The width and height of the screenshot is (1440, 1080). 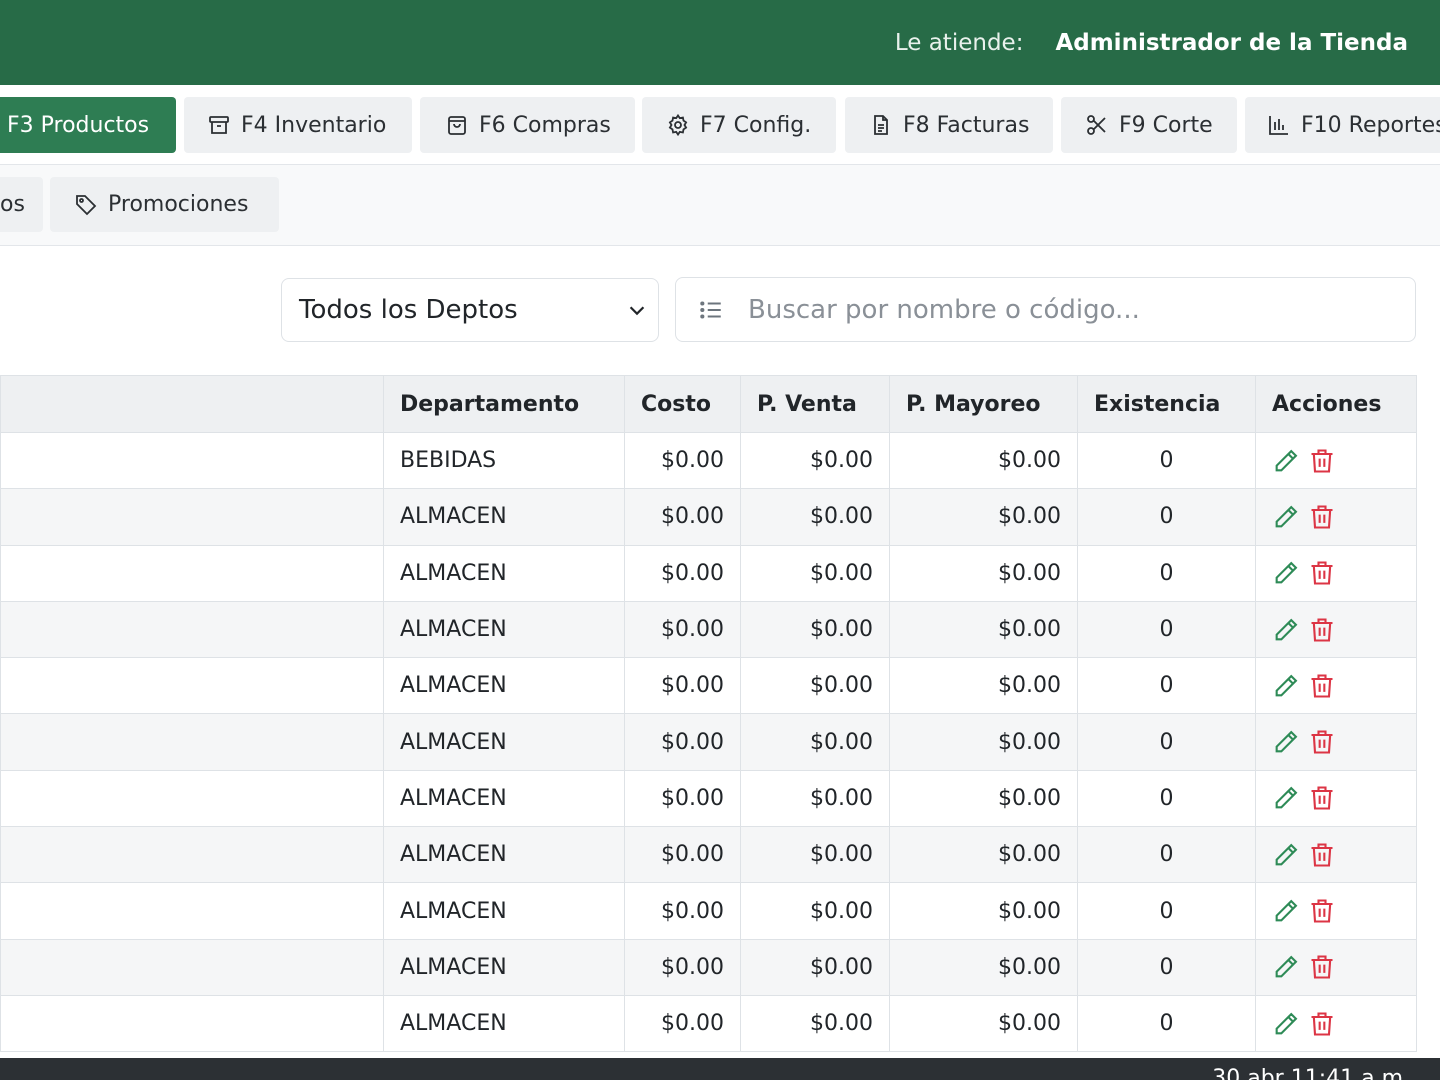 I want to click on user-name: Administrador de la Tienda, so click(x=1231, y=42).